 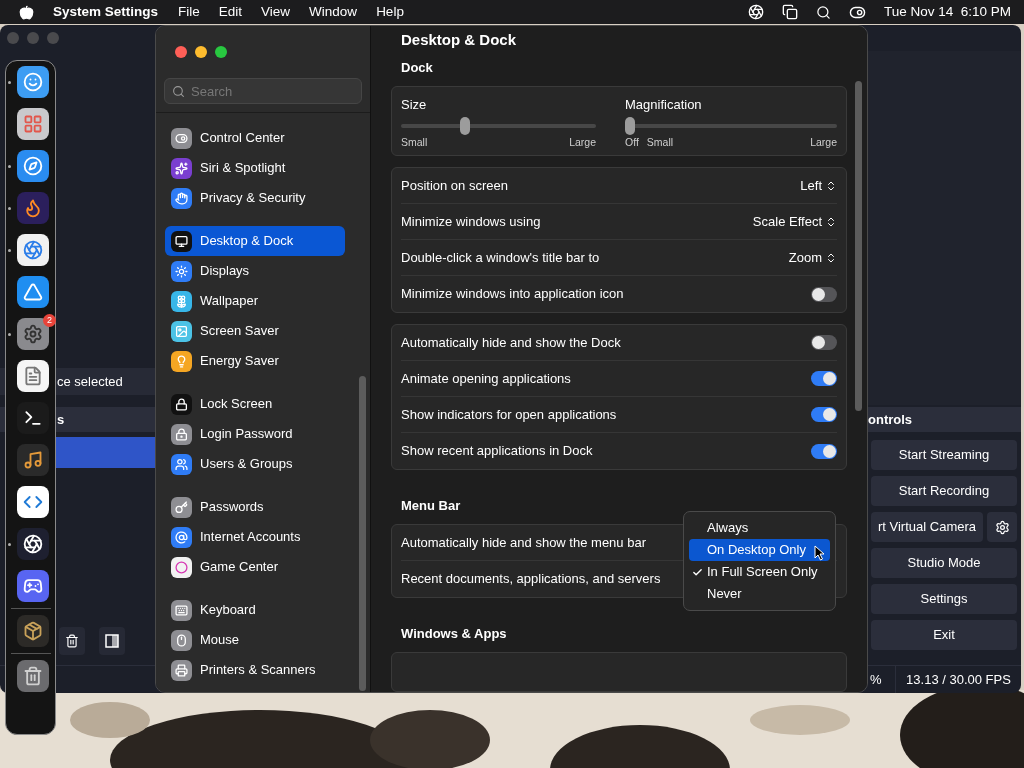 What do you see at coordinates (958, 679) in the screenshot?
I see `fps-text: 13.13 / 30.00 FPS` at bounding box center [958, 679].